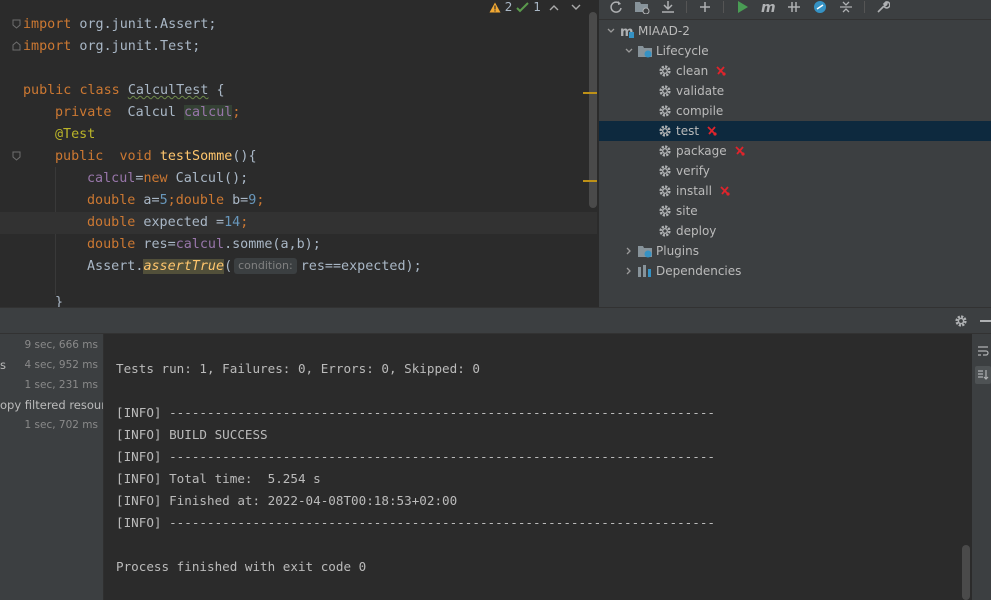 This screenshot has height=600, width=991. I want to click on add-icon, so click(705, 7).